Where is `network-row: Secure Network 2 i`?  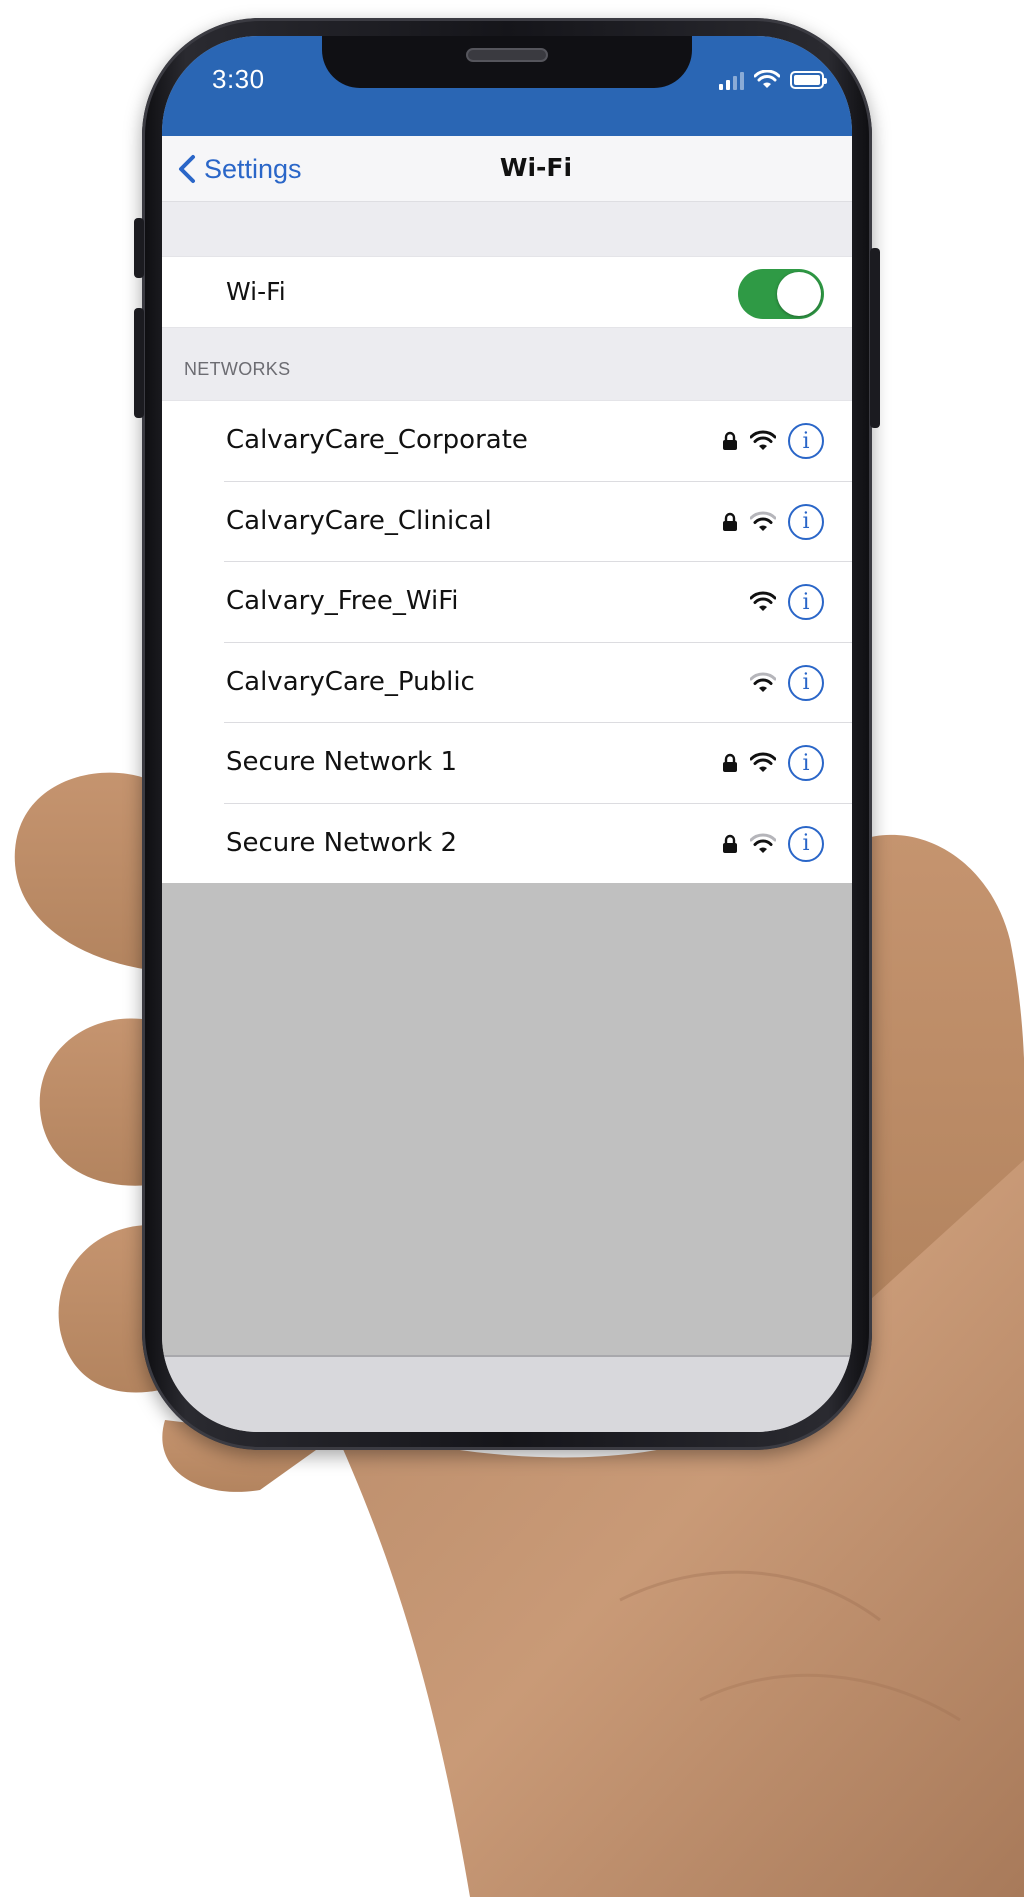 network-row: Secure Network 2 i is located at coordinates (507, 844).